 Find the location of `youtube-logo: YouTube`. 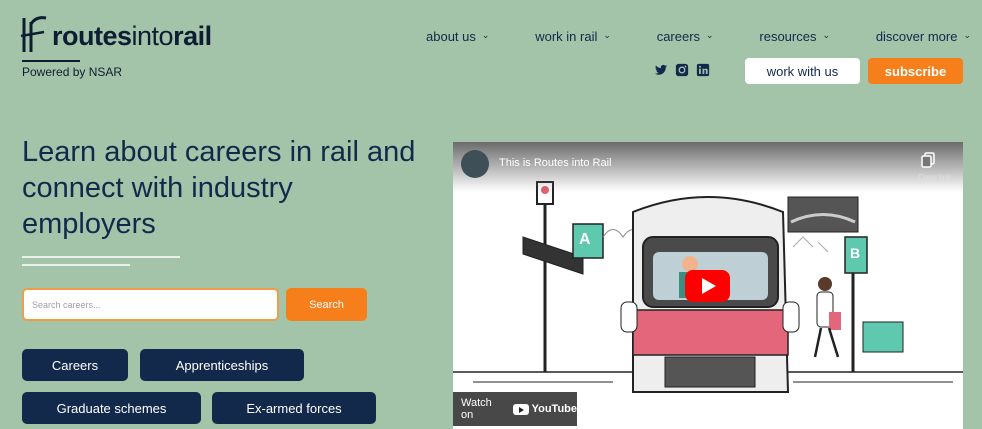

youtube-logo: YouTube is located at coordinates (544, 409).